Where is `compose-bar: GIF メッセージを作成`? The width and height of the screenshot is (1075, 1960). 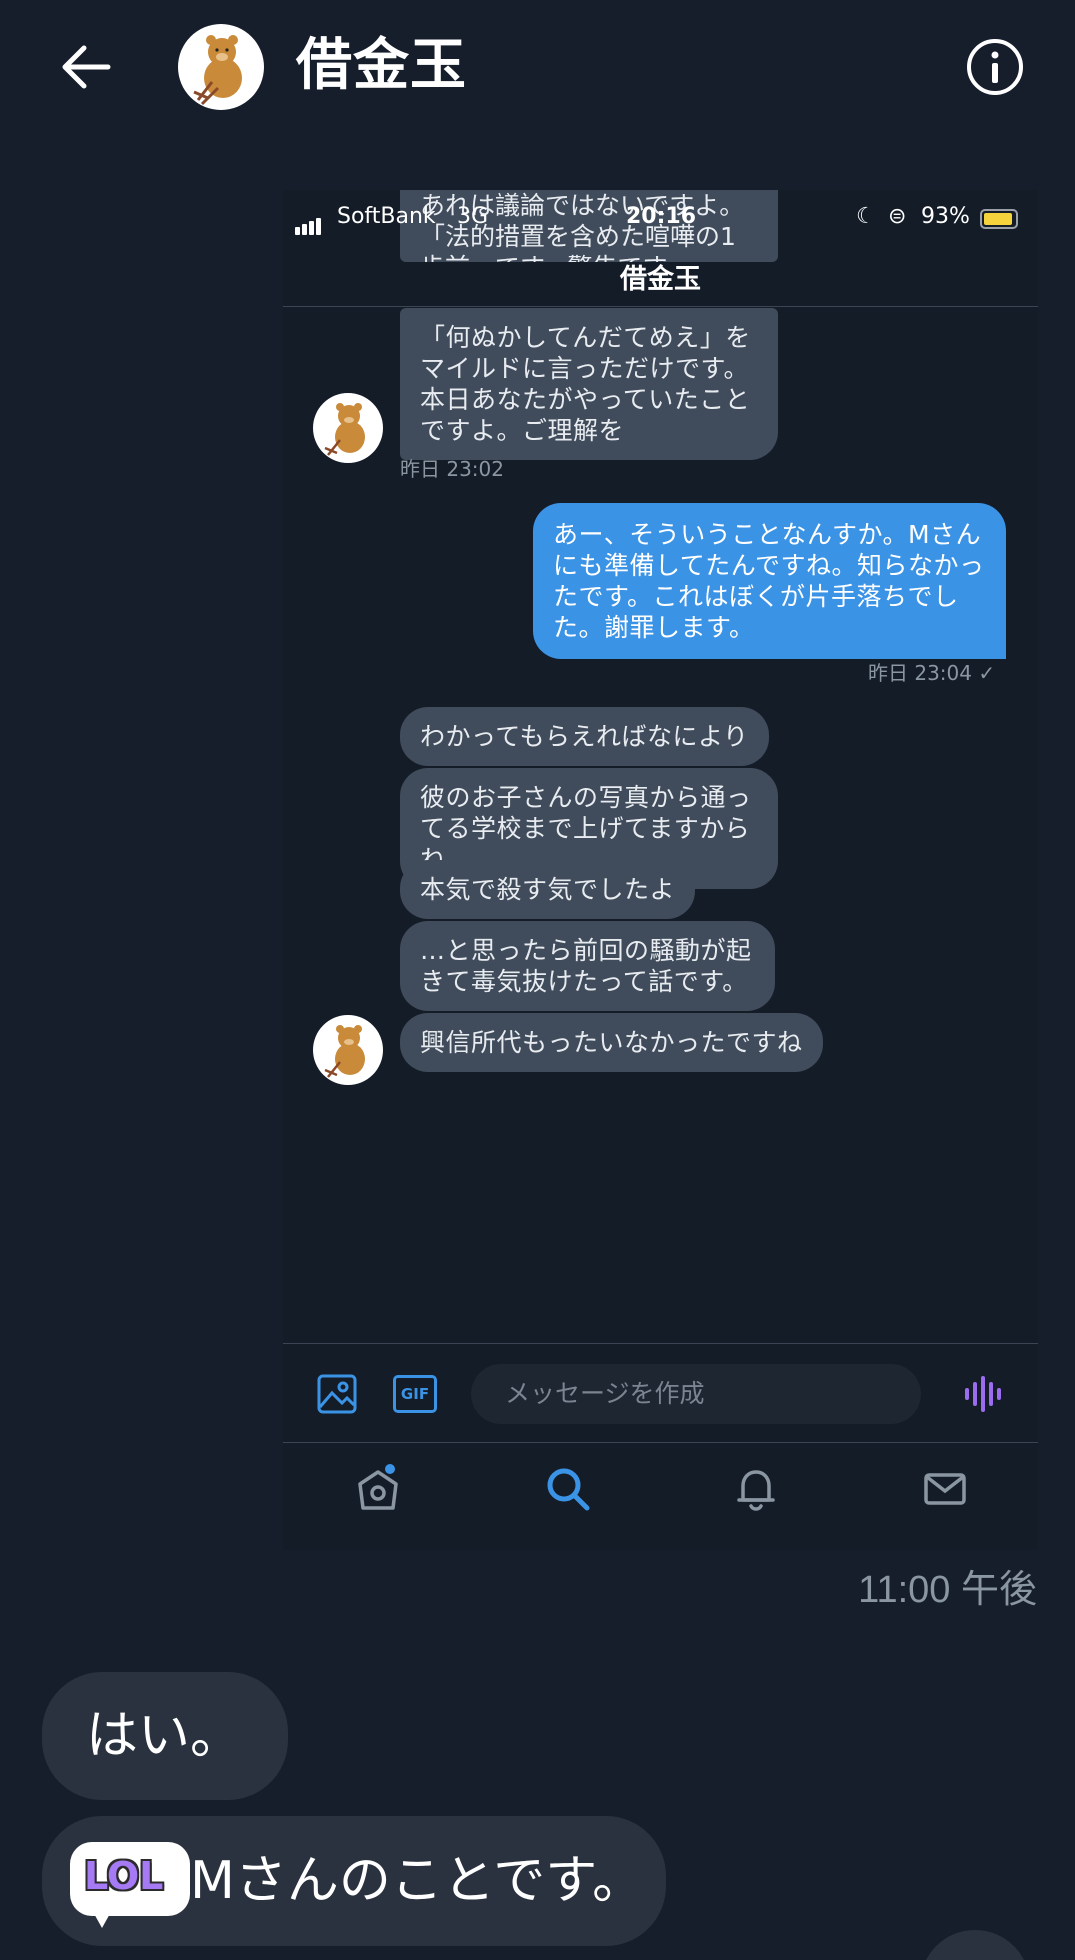 compose-bar: GIF メッセージを作成 is located at coordinates (660, 1393).